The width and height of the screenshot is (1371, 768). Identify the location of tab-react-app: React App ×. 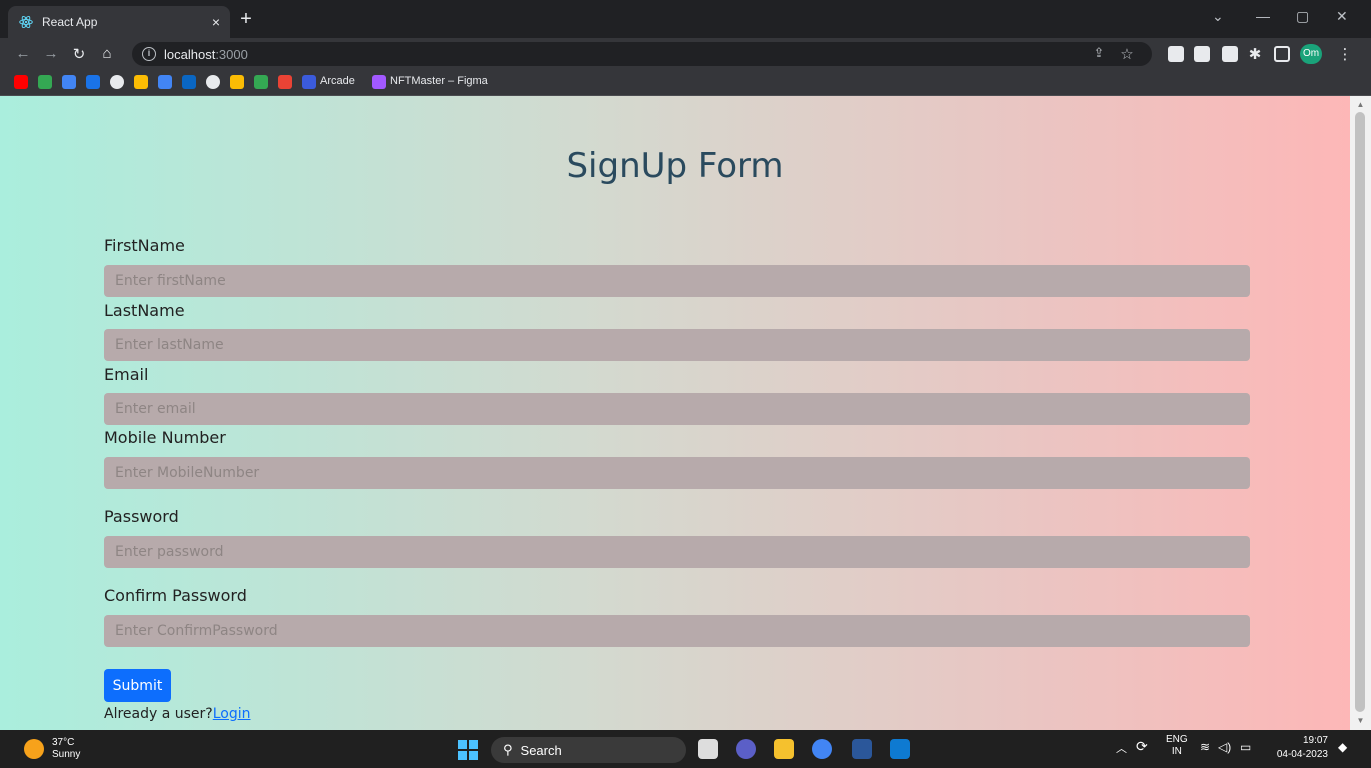
(119, 22).